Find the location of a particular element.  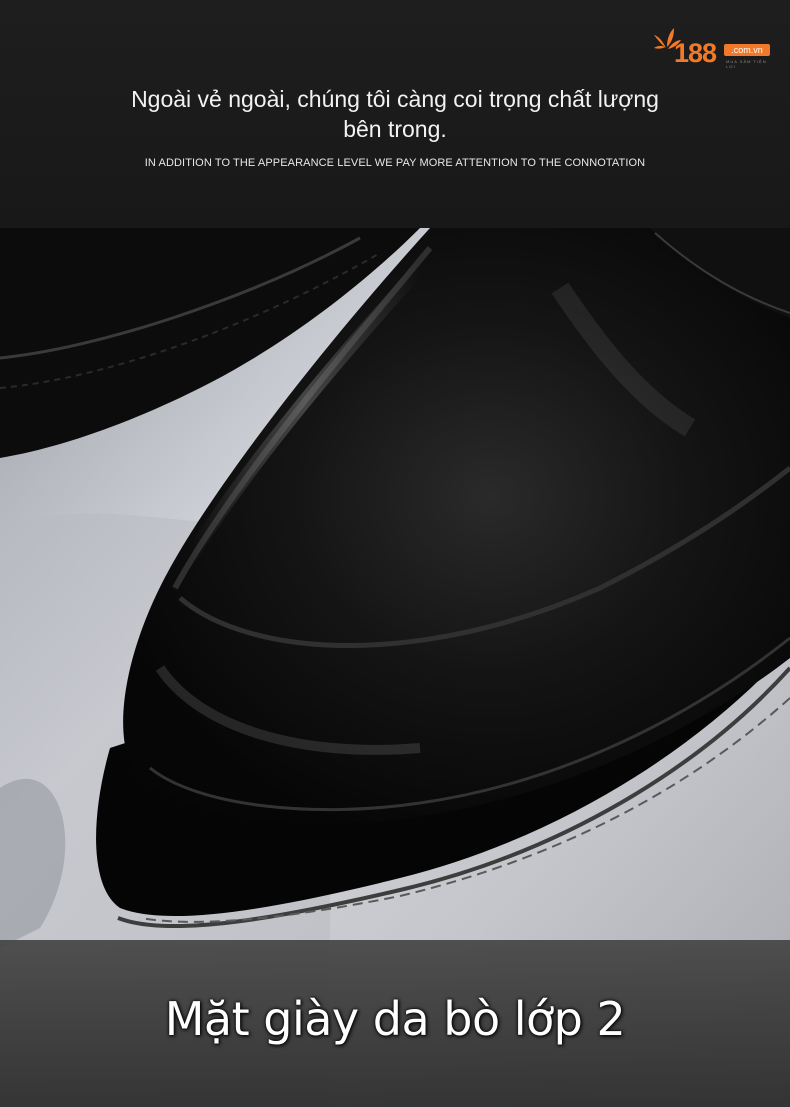

logo-number: 188 is located at coordinates (695, 53).